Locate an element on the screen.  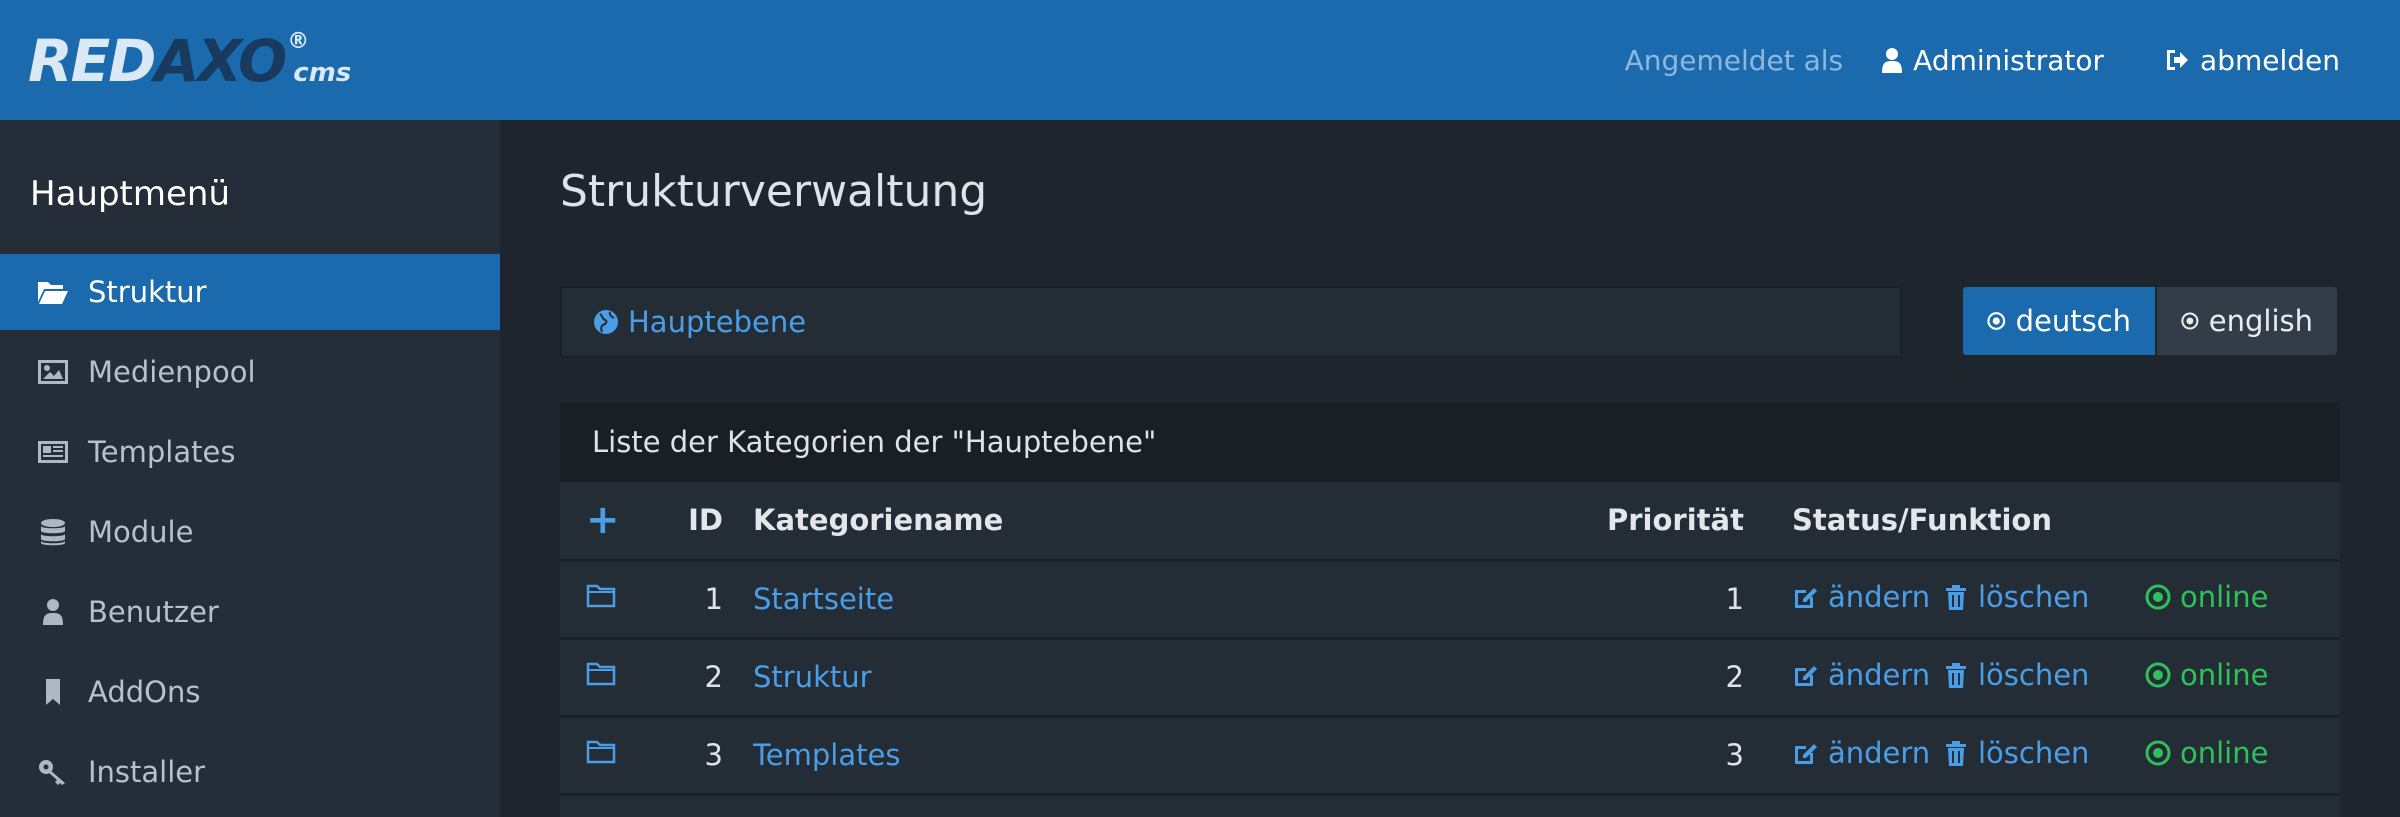
sidebar-item-label: Benutzer is located at coordinates (153, 612).